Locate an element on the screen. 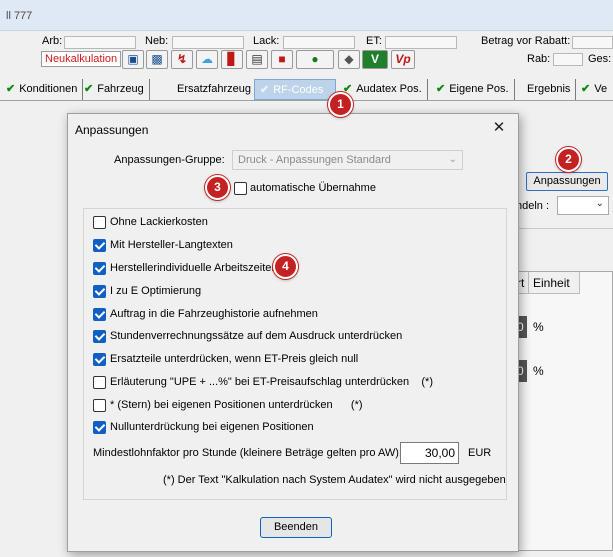 This screenshot has width=613, height=557. tab-label: Eigene Pos. is located at coordinates (479, 89).